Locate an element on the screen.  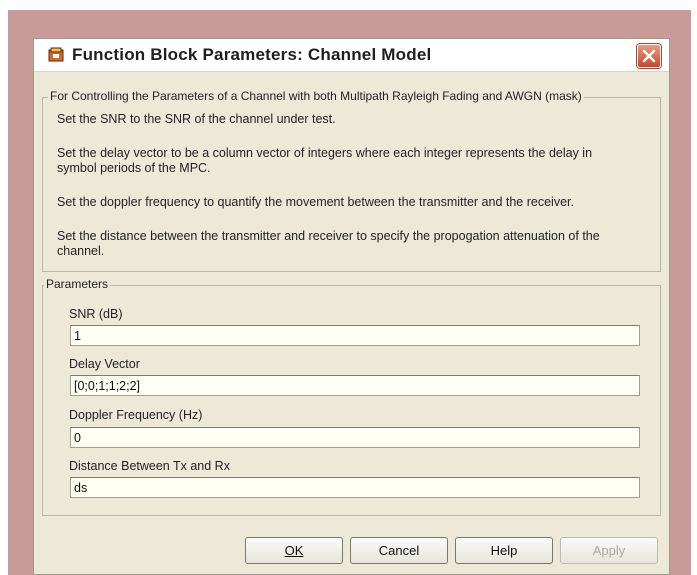
delay-vector-input is located at coordinates (355, 385).